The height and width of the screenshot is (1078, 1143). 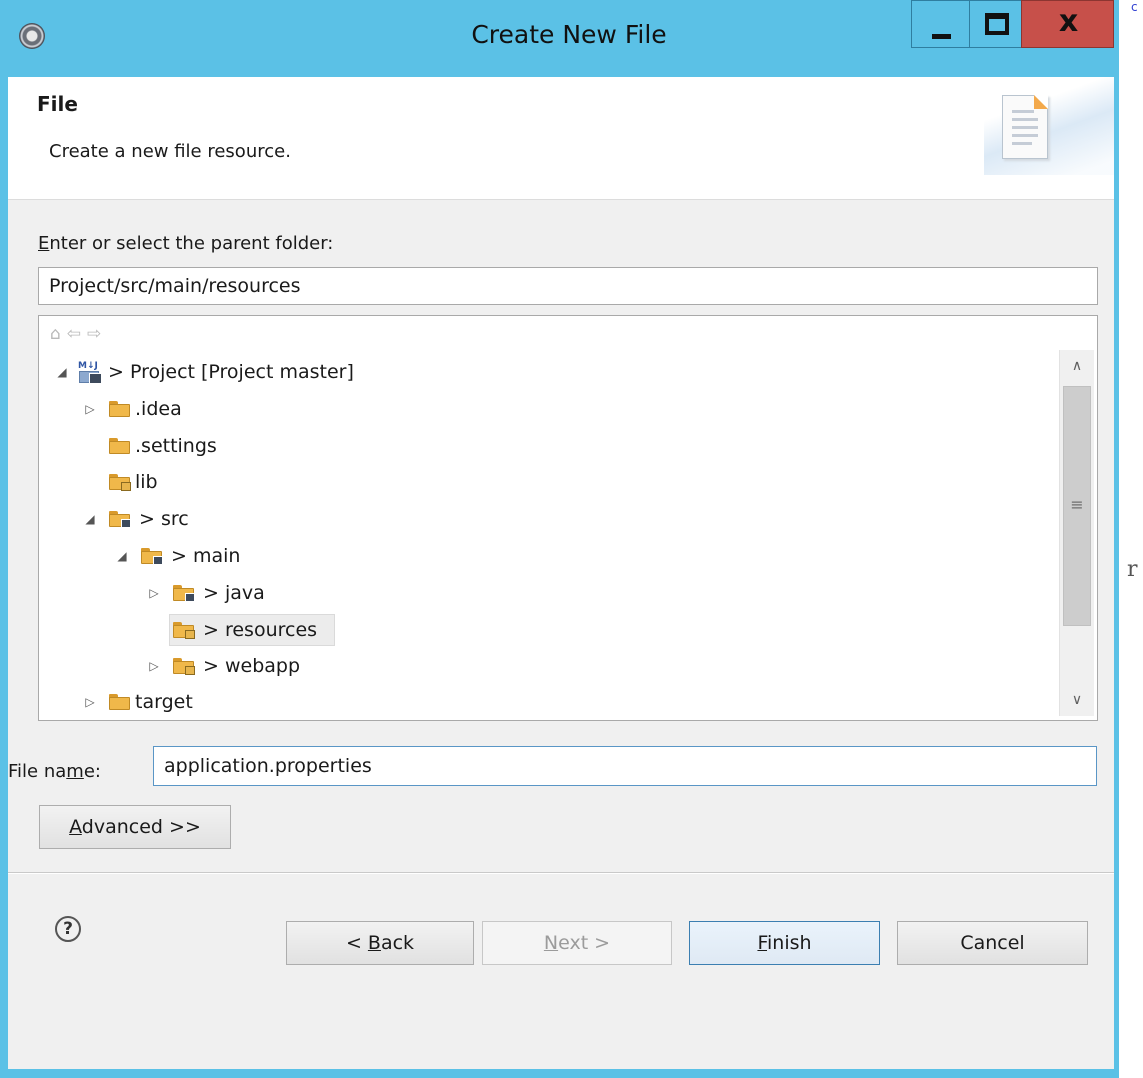 What do you see at coordinates (297, 666) in the screenshot?
I see `tree-item-webapp: ▷ > webapp` at bounding box center [297, 666].